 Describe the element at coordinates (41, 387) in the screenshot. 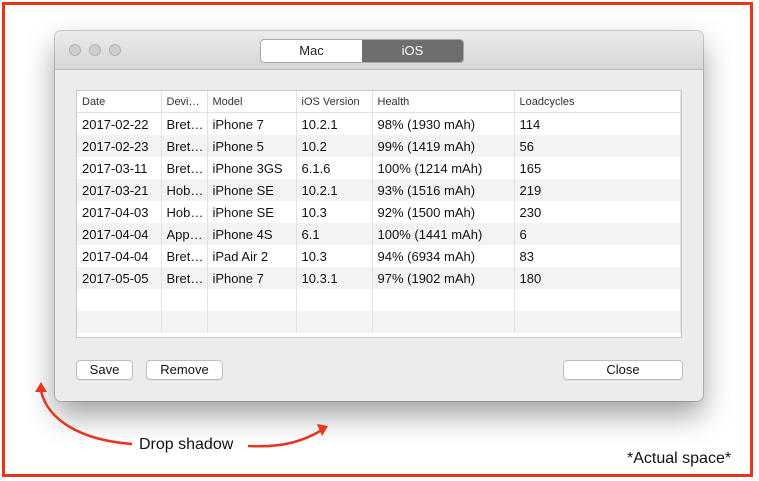

I see `arrow-left-head` at that location.